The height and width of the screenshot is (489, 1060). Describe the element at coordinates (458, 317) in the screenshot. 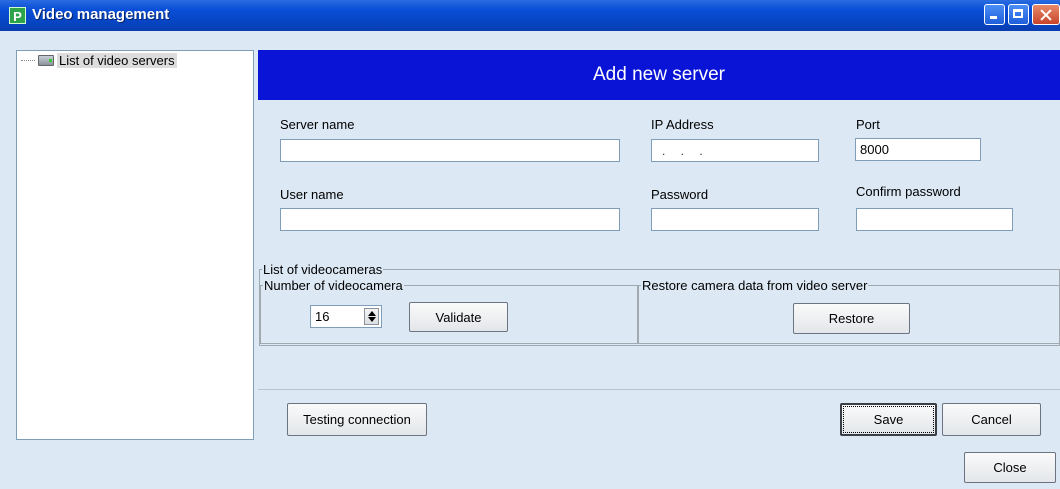

I see `validate-button: Validate` at that location.